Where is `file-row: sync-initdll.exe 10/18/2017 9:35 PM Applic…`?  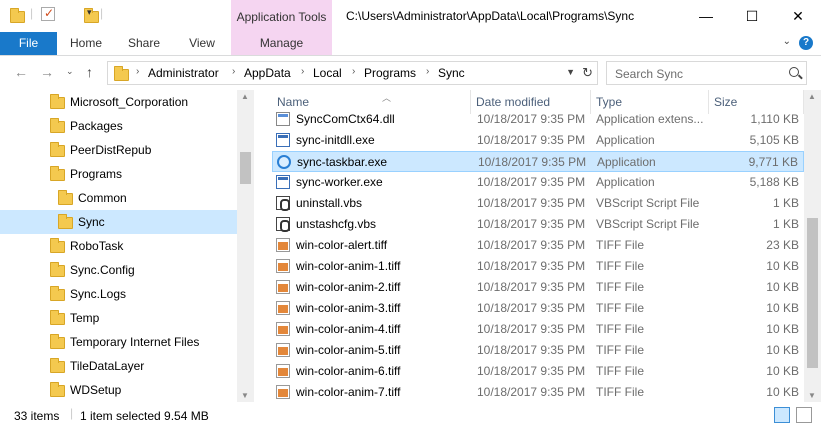 file-row: sync-initdll.exe 10/18/2017 9:35 PM Applic… is located at coordinates (538, 140).